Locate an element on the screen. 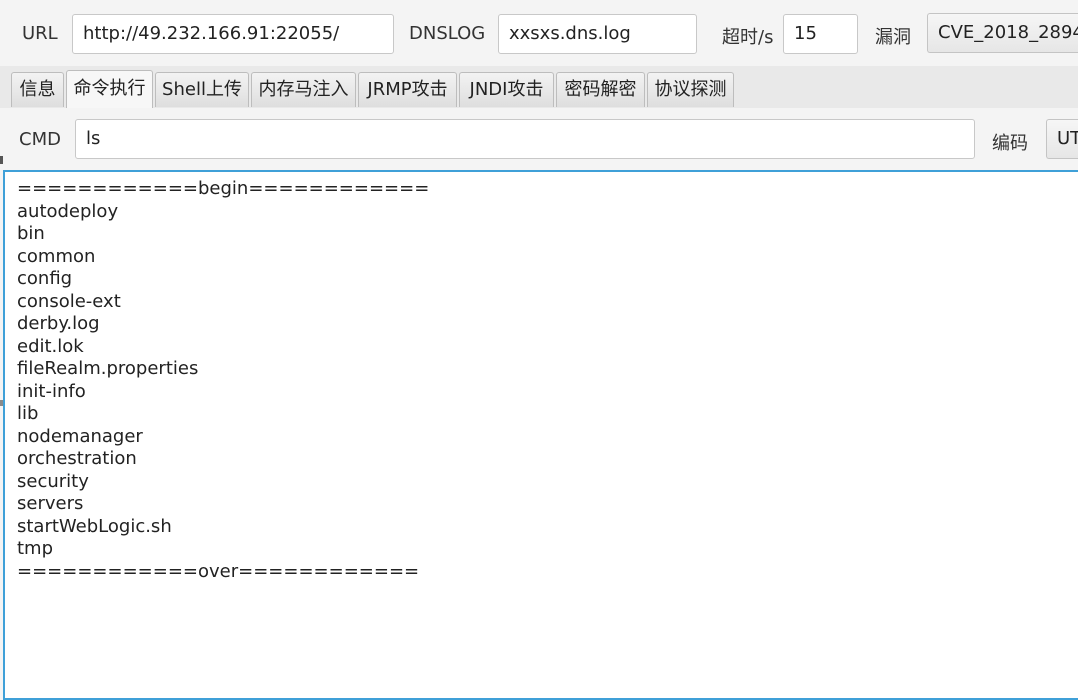  dnslog-input: xxsxs.dns.log is located at coordinates (597, 34).